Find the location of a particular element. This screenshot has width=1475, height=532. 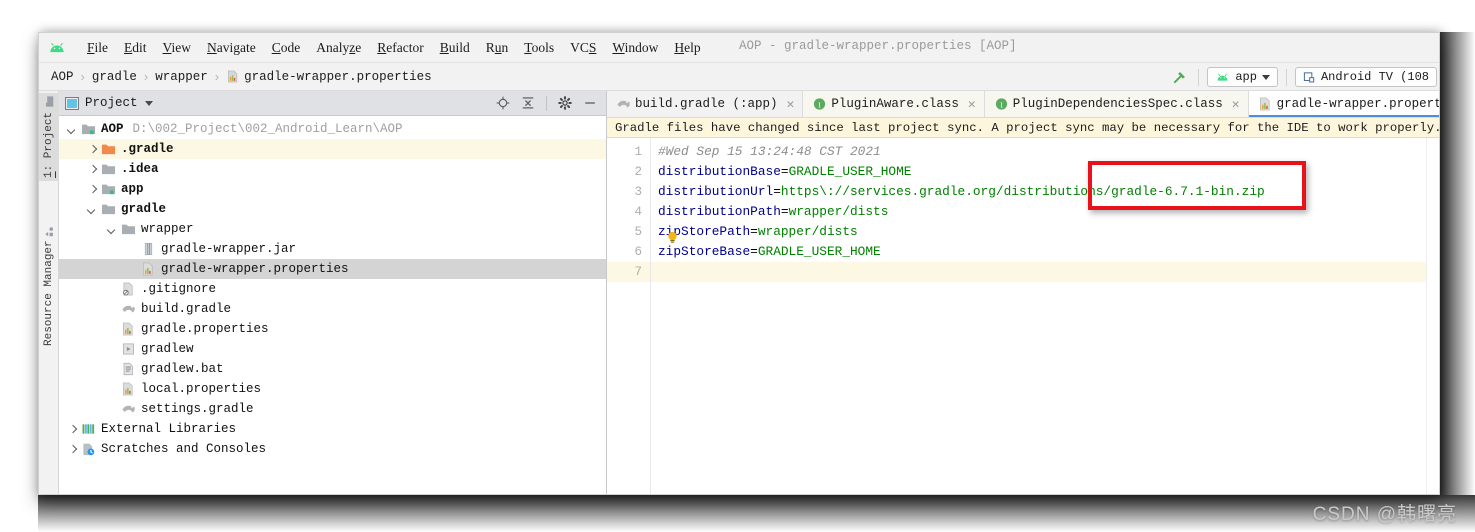

tree-row: gradle-wrapper.properties is located at coordinates (332, 269).